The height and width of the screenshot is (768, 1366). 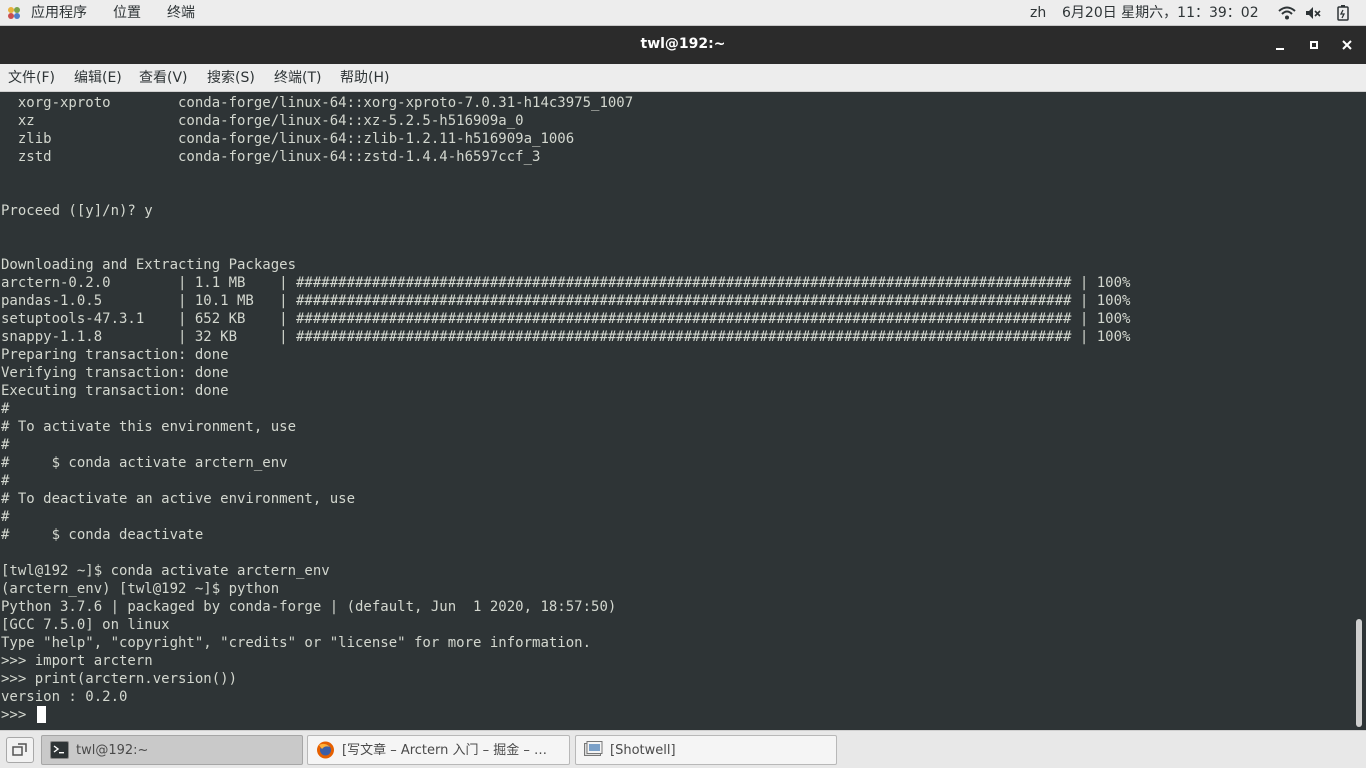 What do you see at coordinates (683, 78) in the screenshot?
I see `menu-bar: 文件(F) 编辑(E) 查看(V) 搜索(S) 终端(T) 帮助(H)` at bounding box center [683, 78].